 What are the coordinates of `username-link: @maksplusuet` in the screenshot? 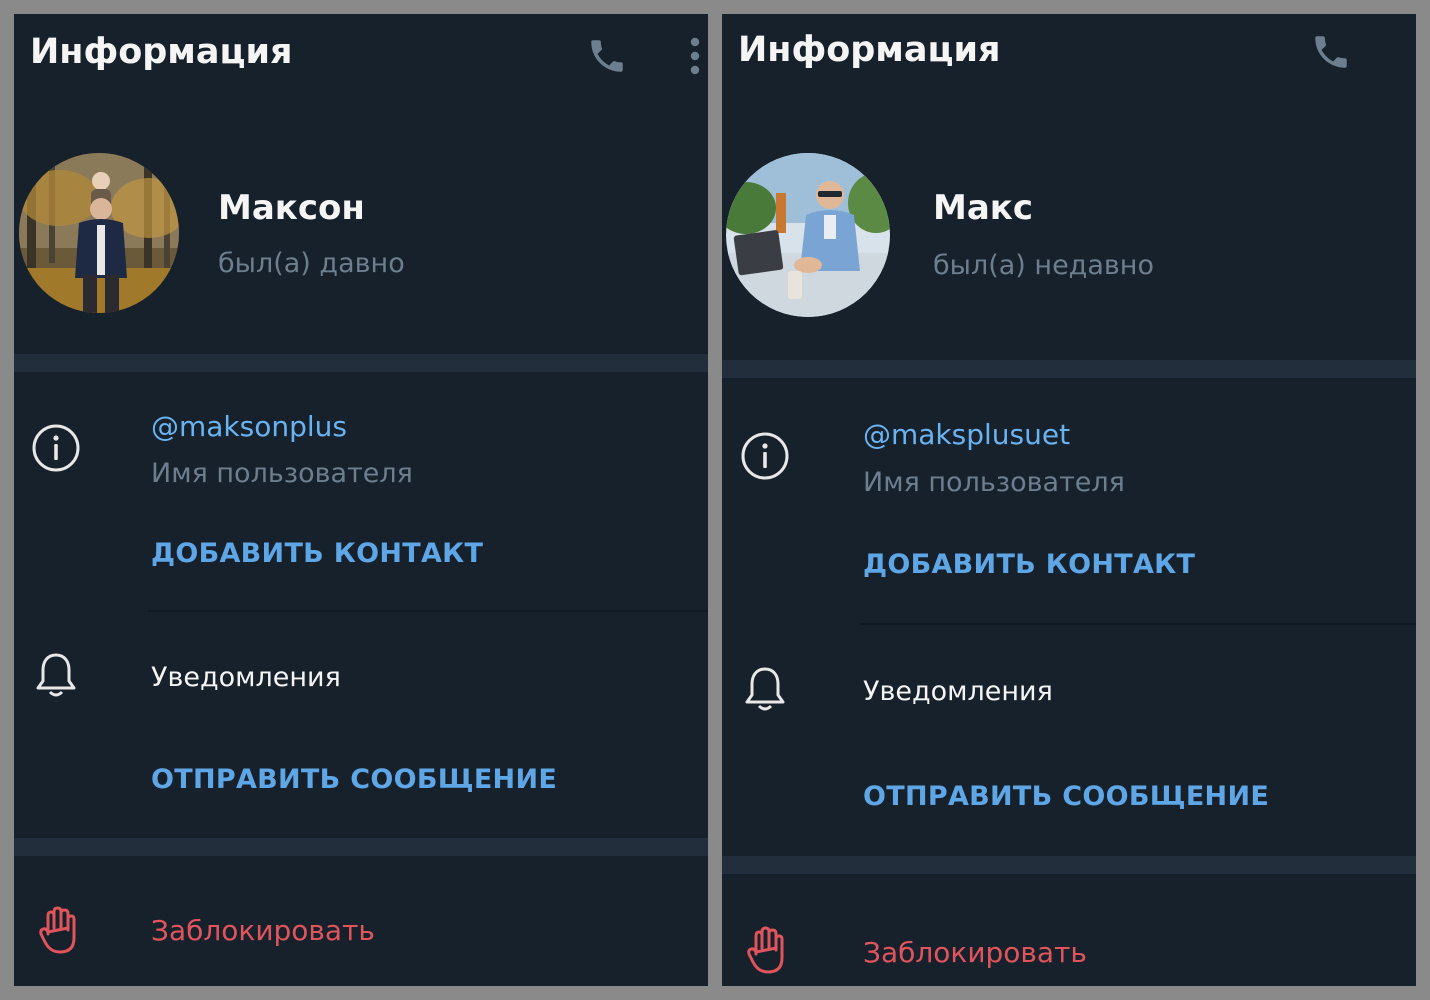 It's located at (966, 434).